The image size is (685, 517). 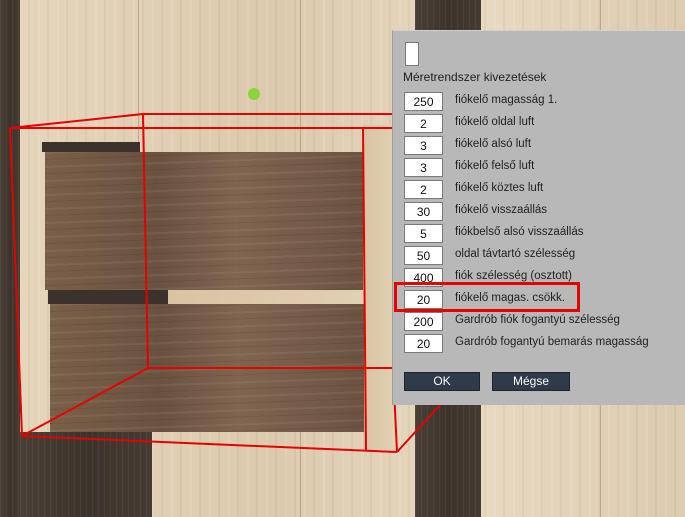 What do you see at coordinates (543, 145) in the screenshot?
I see `param-row: fiókelő alsó luft` at bounding box center [543, 145].